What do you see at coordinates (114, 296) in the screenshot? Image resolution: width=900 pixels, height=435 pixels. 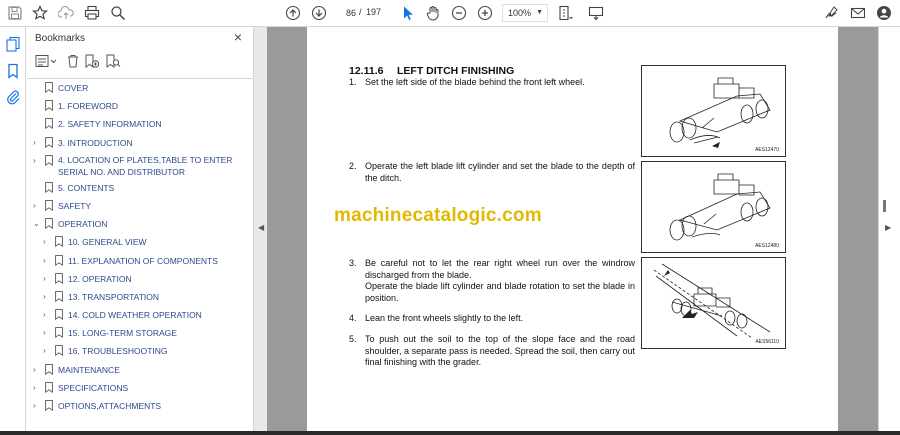 I see `bookmark-label: 13. TRANSPORTATION` at bounding box center [114, 296].